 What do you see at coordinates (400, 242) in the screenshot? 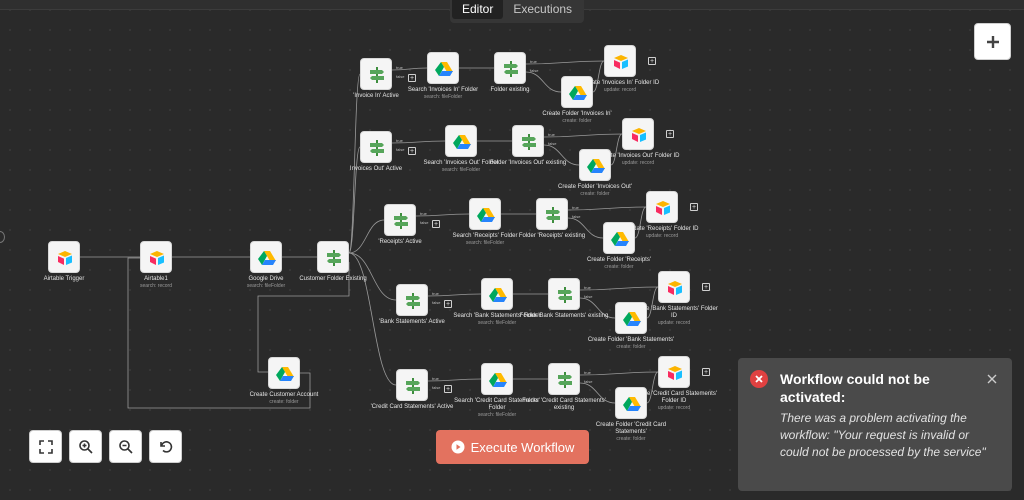
I see `node-label: 'Receipts' Active` at bounding box center [400, 242].